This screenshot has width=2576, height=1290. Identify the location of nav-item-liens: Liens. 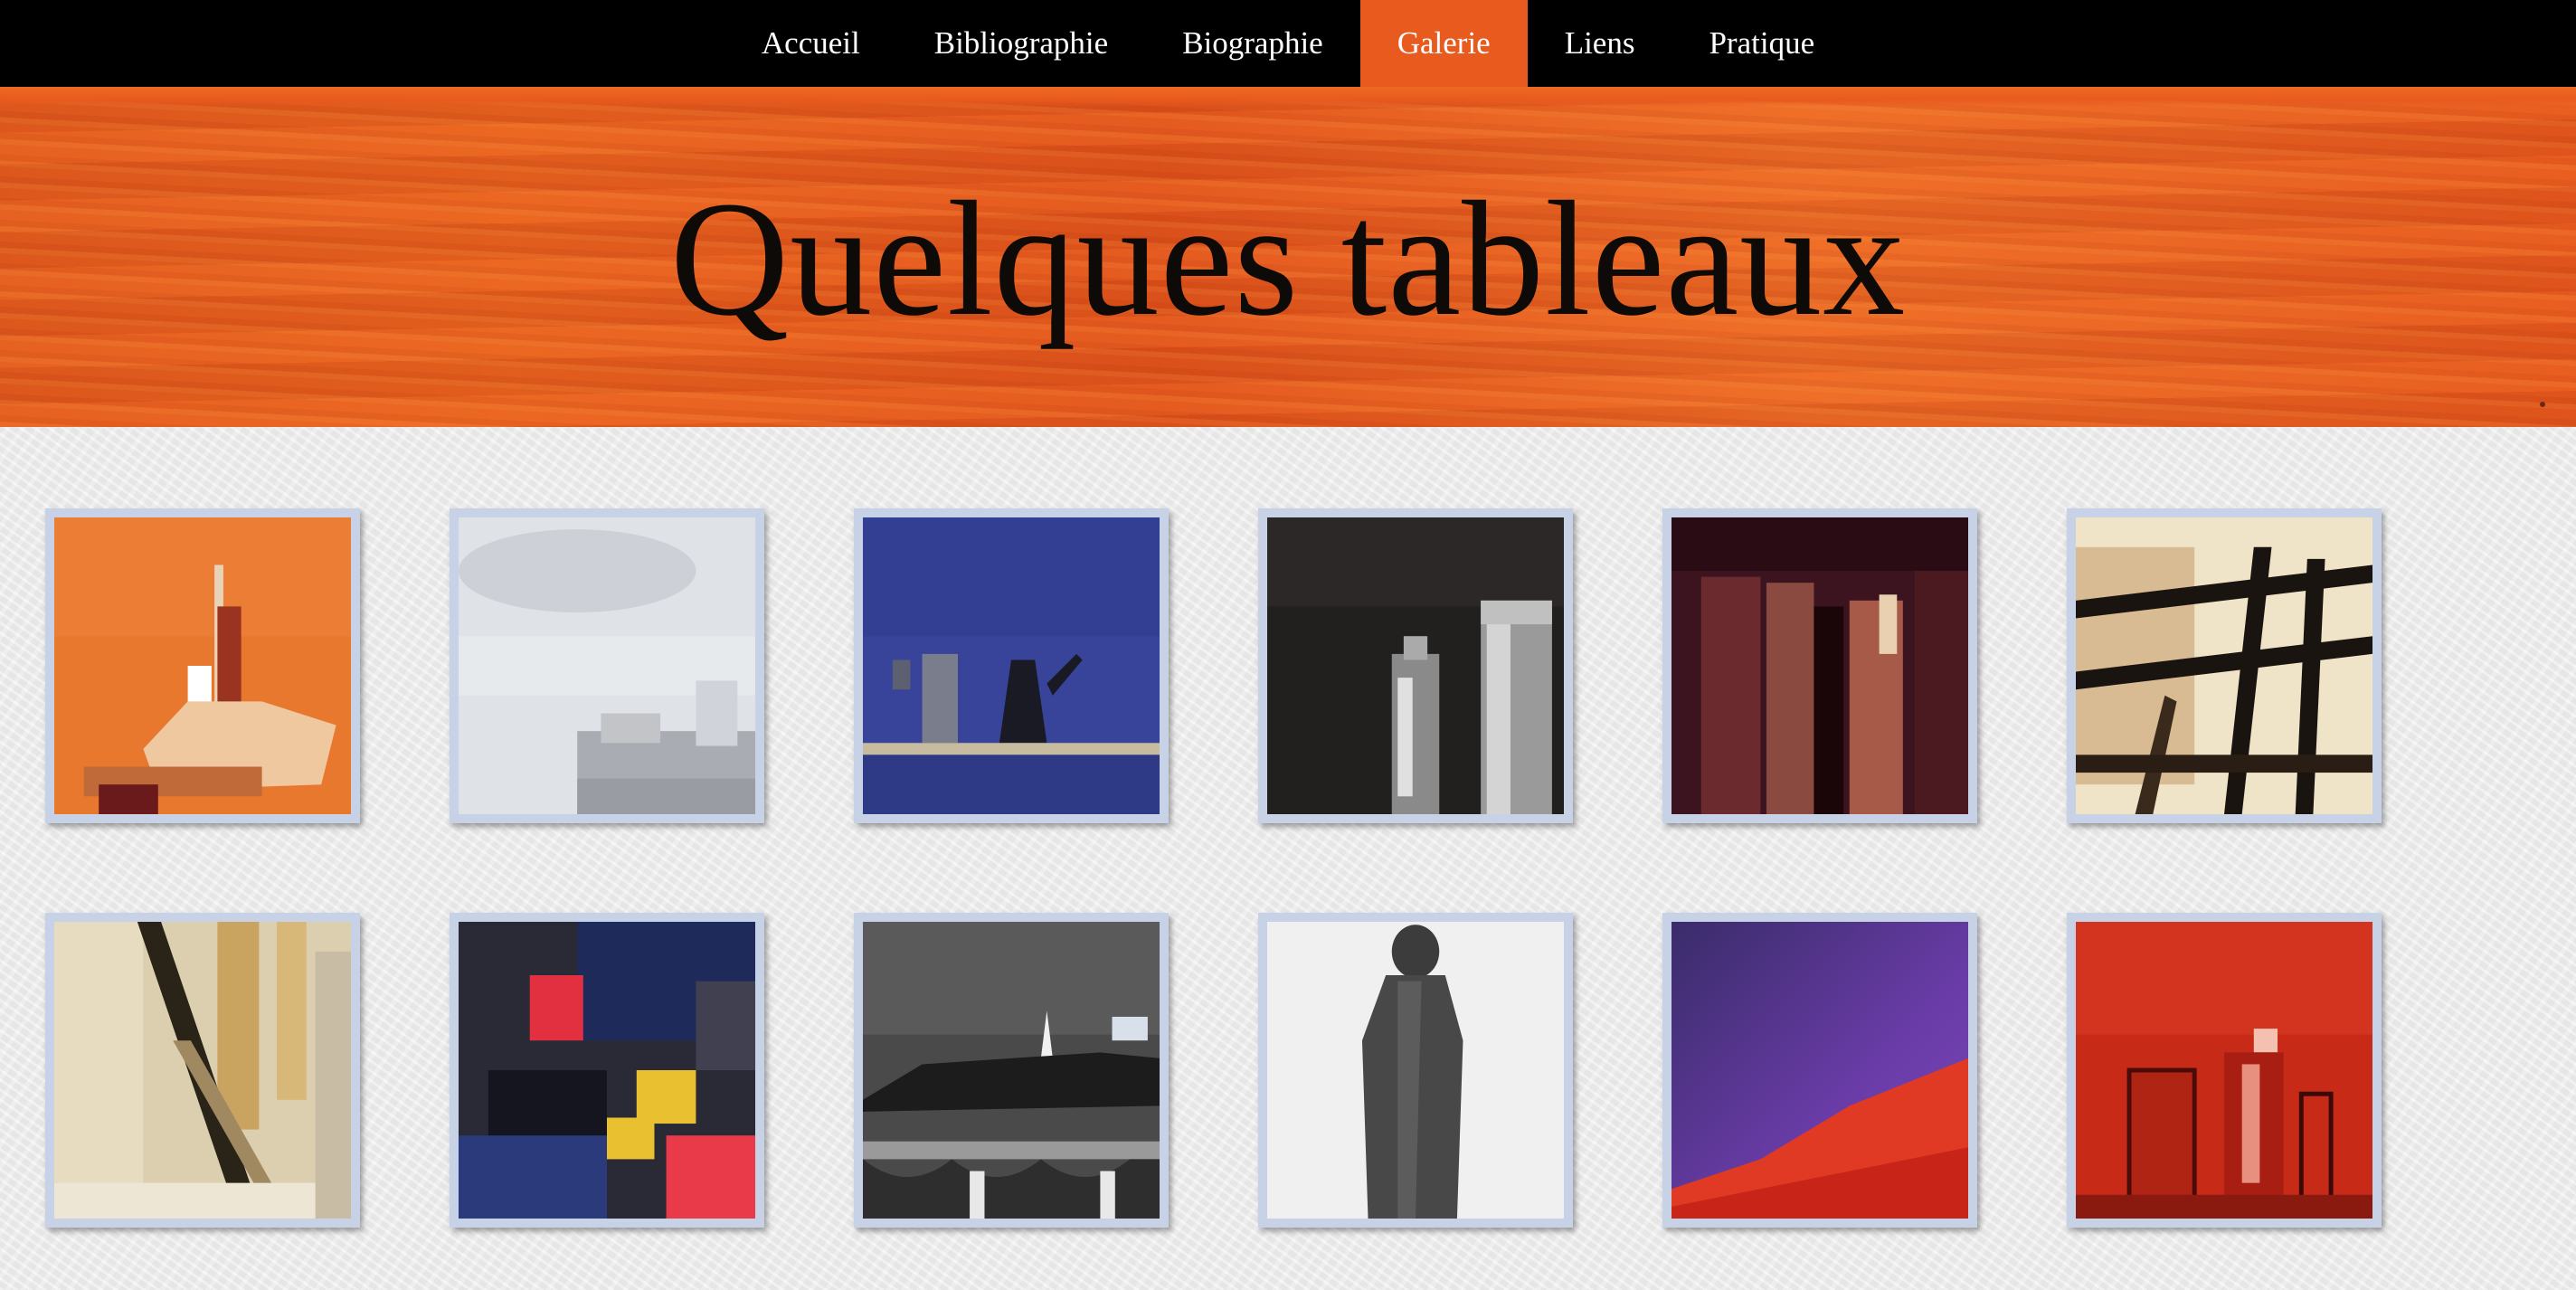
(1600, 43).